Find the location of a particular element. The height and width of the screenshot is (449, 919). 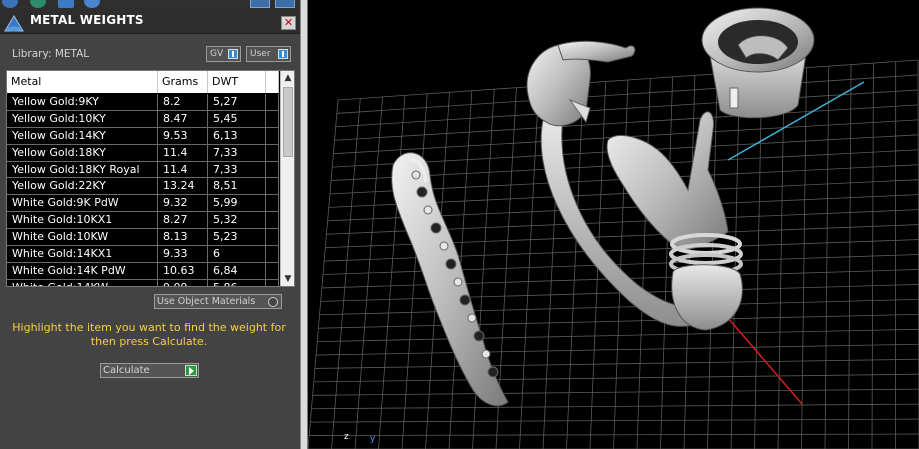

use-object-materials-checkbox: Use Object Materials is located at coordinates (218, 301).